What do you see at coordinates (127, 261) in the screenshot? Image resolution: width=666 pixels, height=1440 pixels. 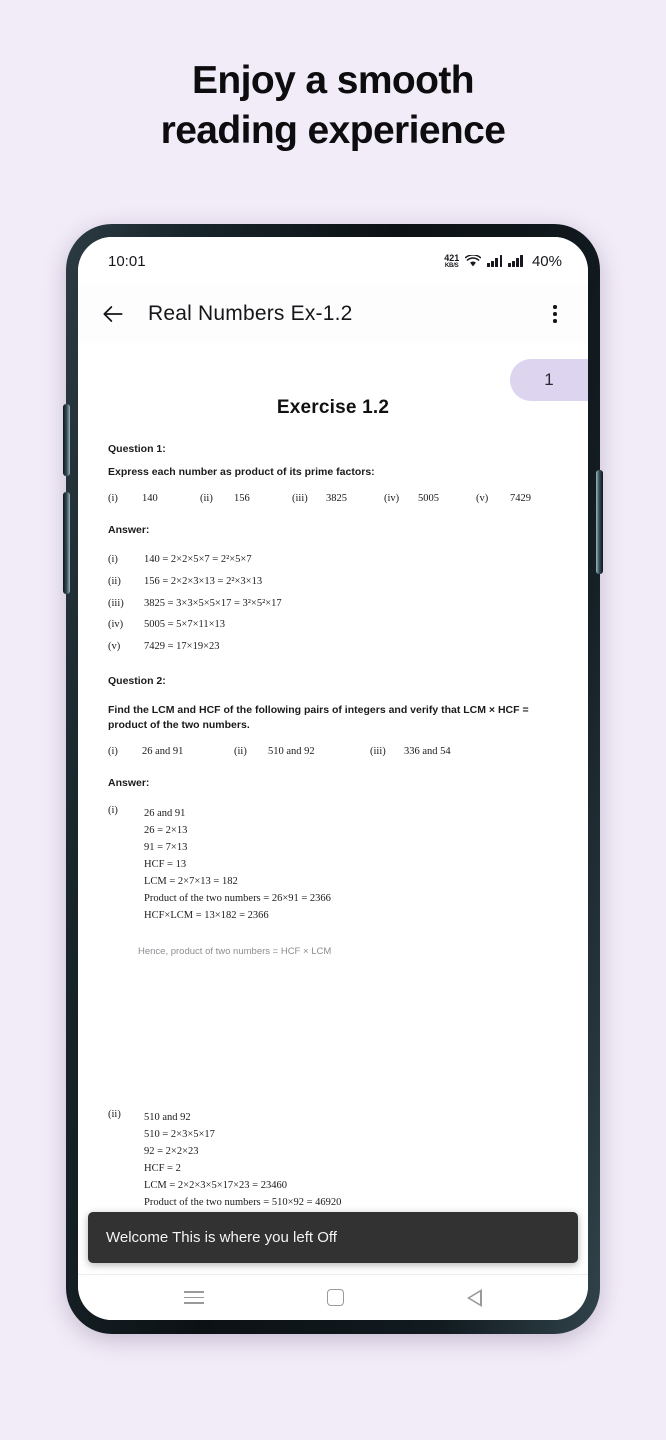 I see `status-time: 10:01` at bounding box center [127, 261].